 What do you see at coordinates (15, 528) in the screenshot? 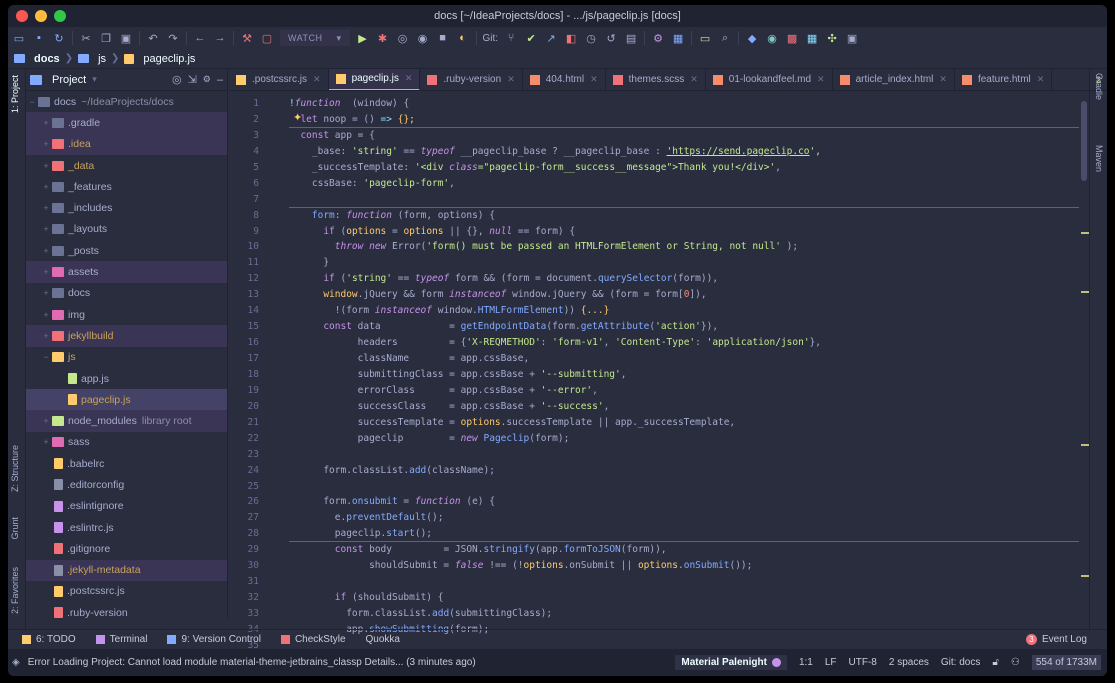
I see `grunt-tool-button: Grunt` at bounding box center [15, 528].